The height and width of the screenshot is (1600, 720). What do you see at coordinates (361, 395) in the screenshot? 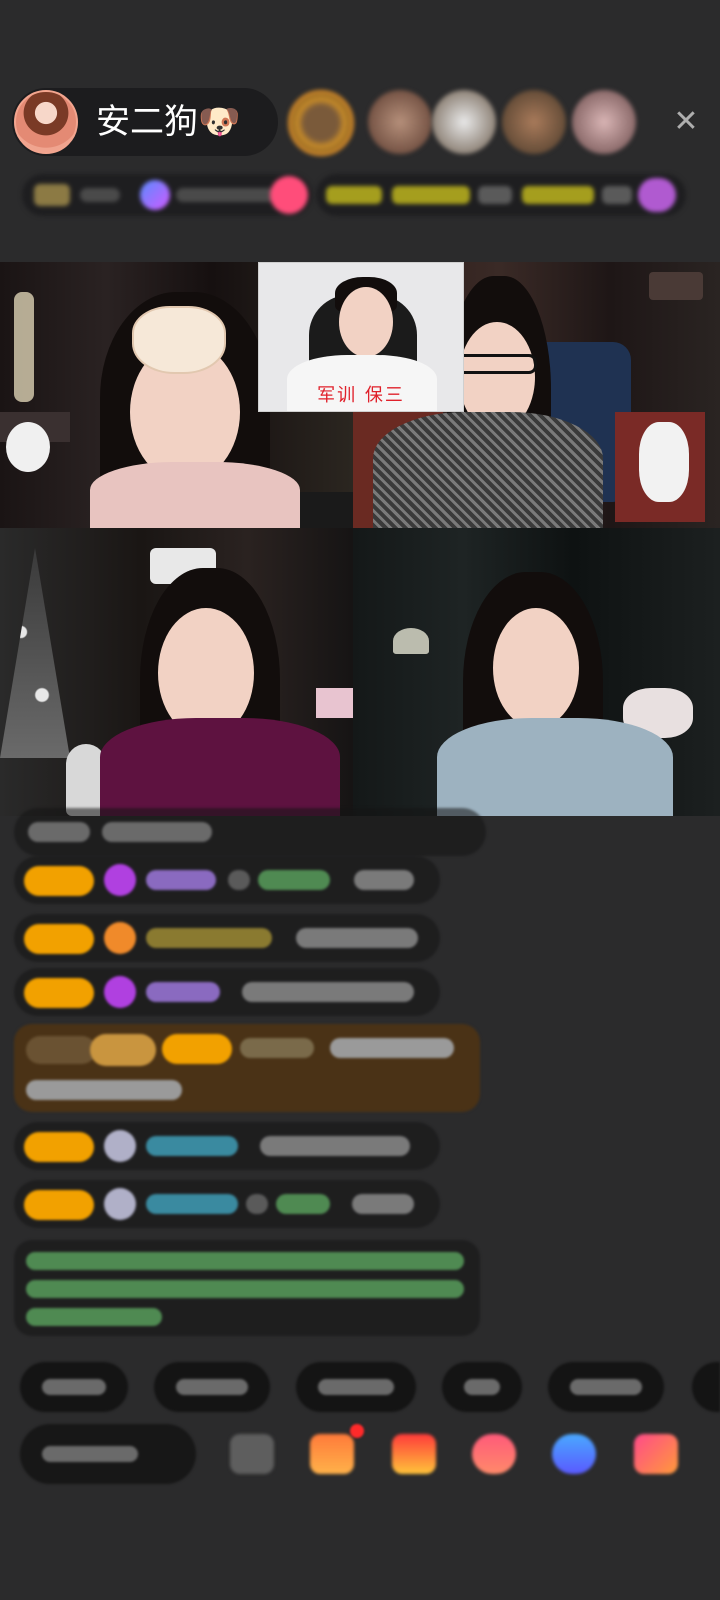
I see `cohost-label: 军训 保三` at bounding box center [361, 395].